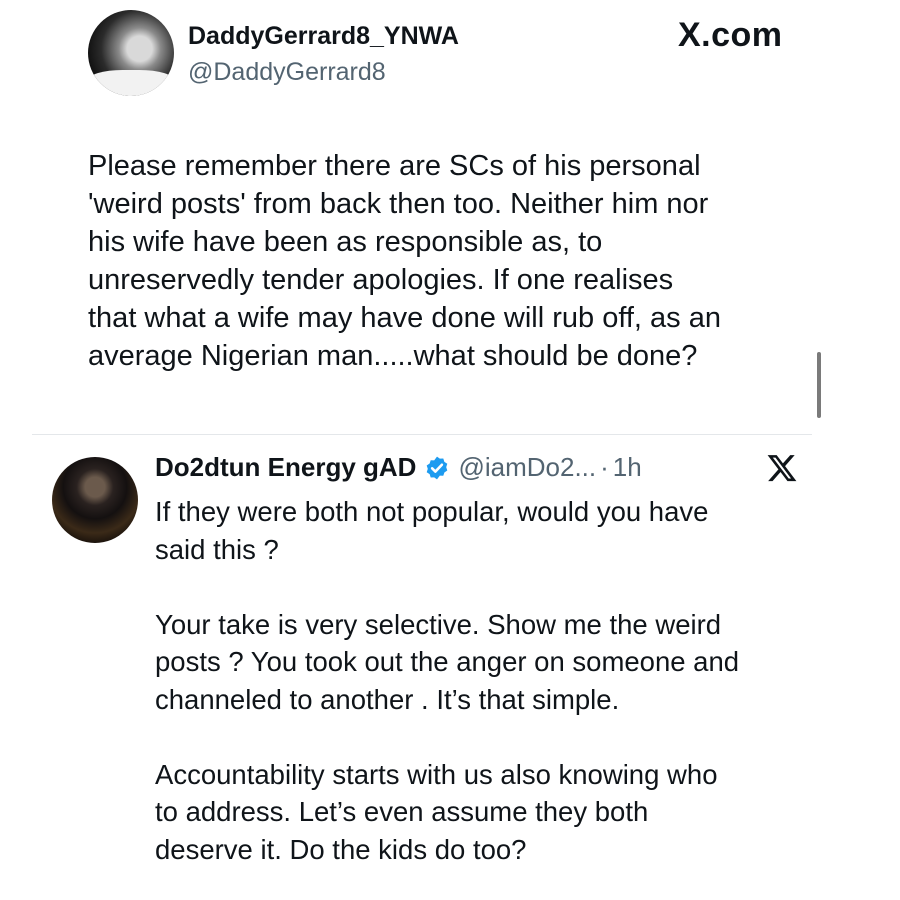 This screenshot has height=900, width=900. I want to click on reply-author-avatar, so click(95, 500).